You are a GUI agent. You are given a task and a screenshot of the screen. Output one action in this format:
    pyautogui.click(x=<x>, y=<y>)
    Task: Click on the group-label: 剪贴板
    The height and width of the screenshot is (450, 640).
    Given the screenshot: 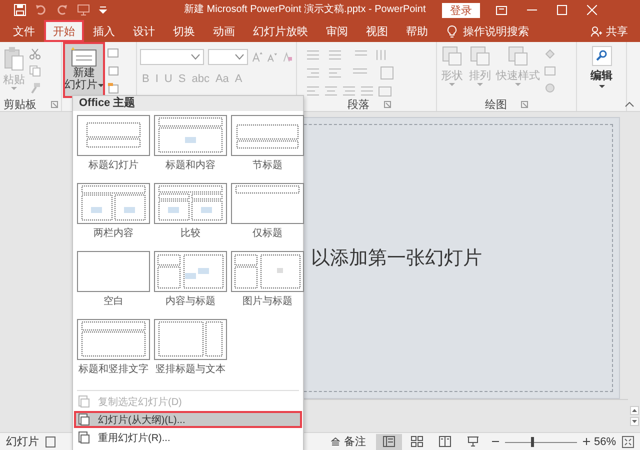 What is the action you would take?
    pyautogui.click(x=20, y=105)
    